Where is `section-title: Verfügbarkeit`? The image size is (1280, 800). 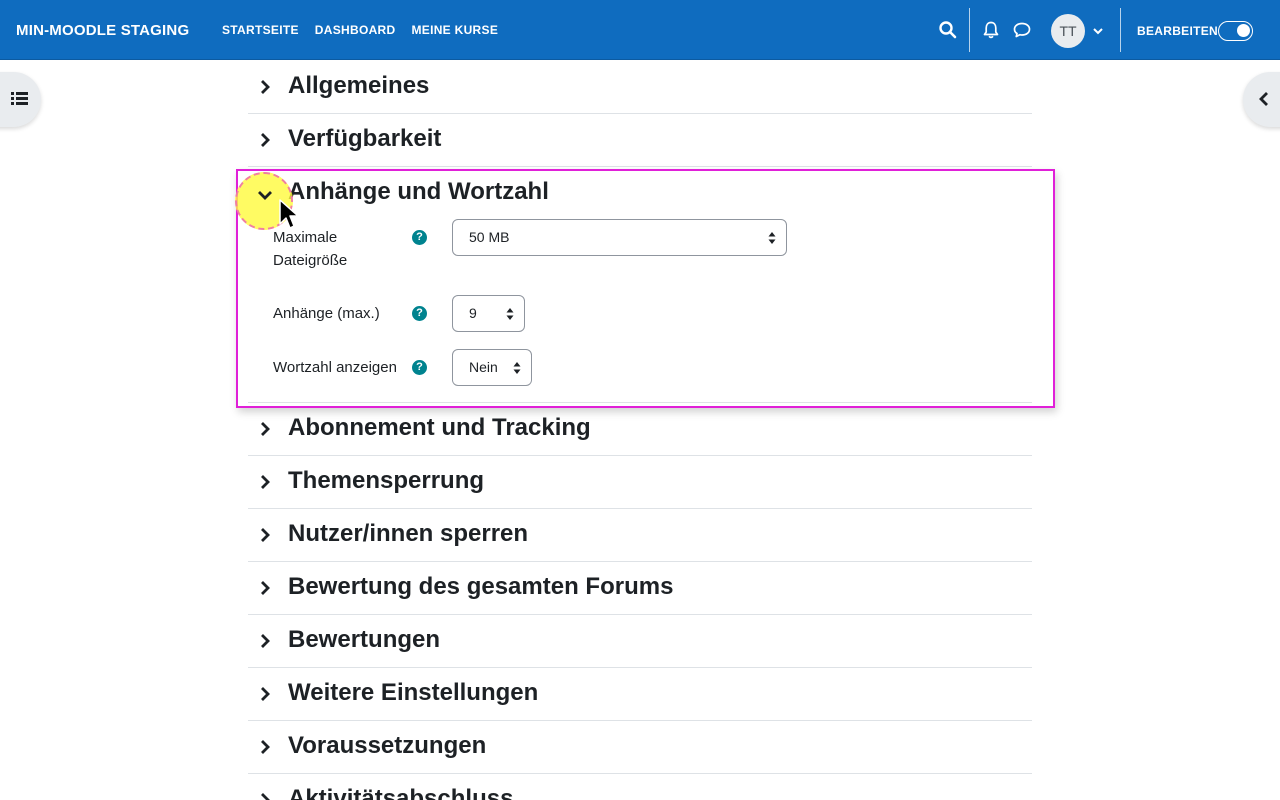
section-title: Verfügbarkeit is located at coordinates (364, 139).